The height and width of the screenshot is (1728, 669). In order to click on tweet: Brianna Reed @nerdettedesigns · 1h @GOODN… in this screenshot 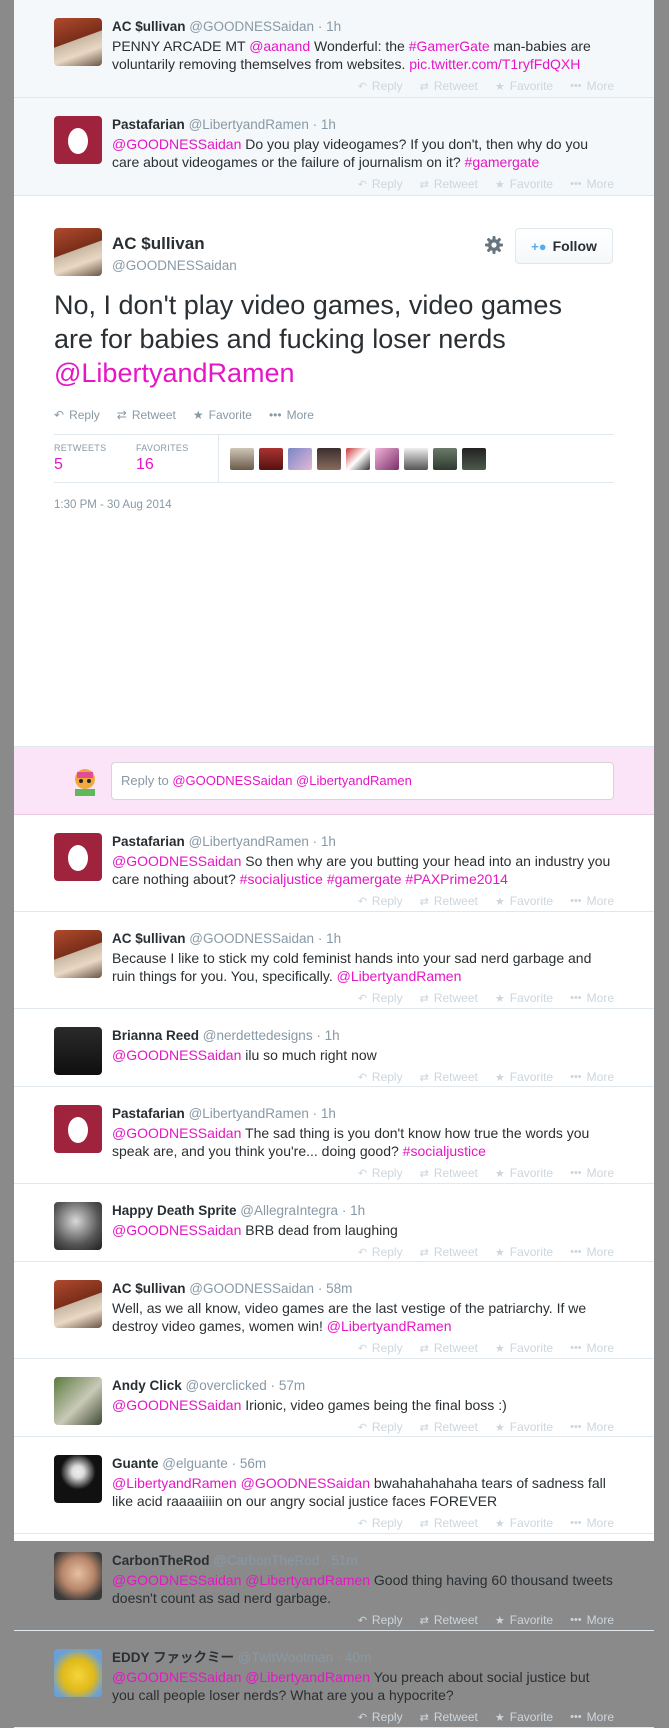, I will do `click(334, 1048)`.